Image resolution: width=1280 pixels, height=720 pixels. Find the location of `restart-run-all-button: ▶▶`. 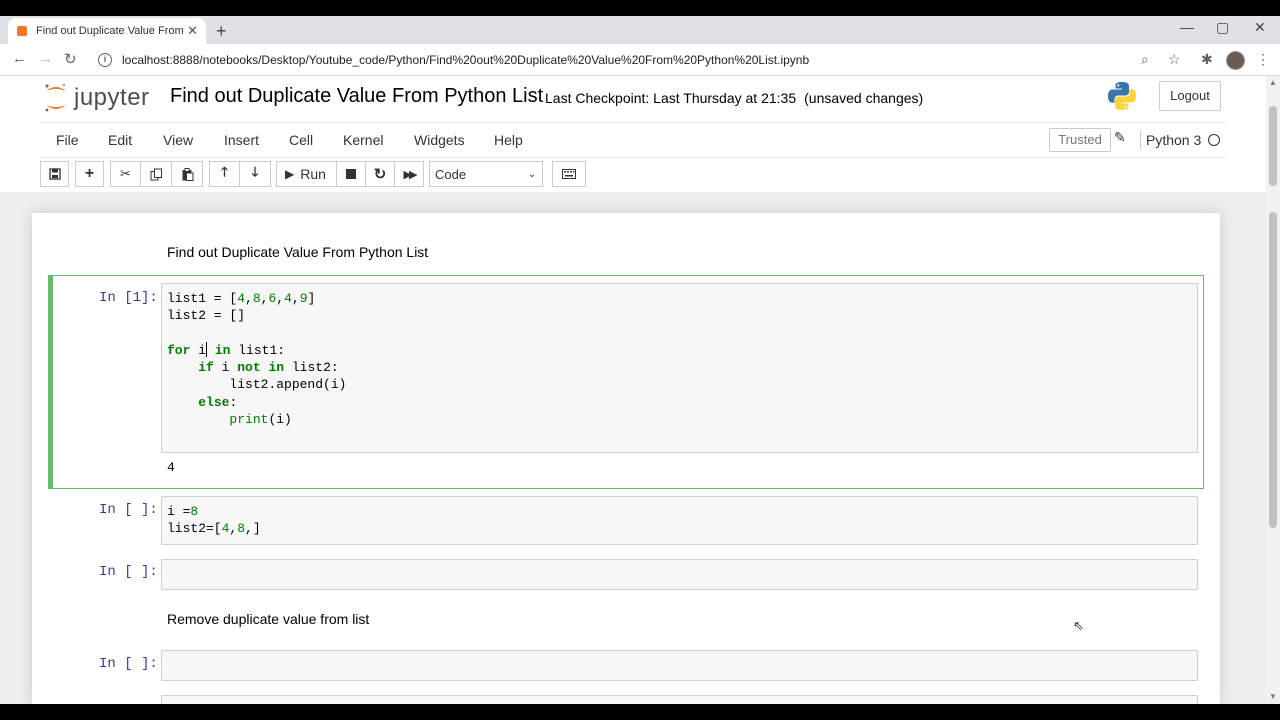

restart-run-all-button: ▶▶ is located at coordinates (409, 174).